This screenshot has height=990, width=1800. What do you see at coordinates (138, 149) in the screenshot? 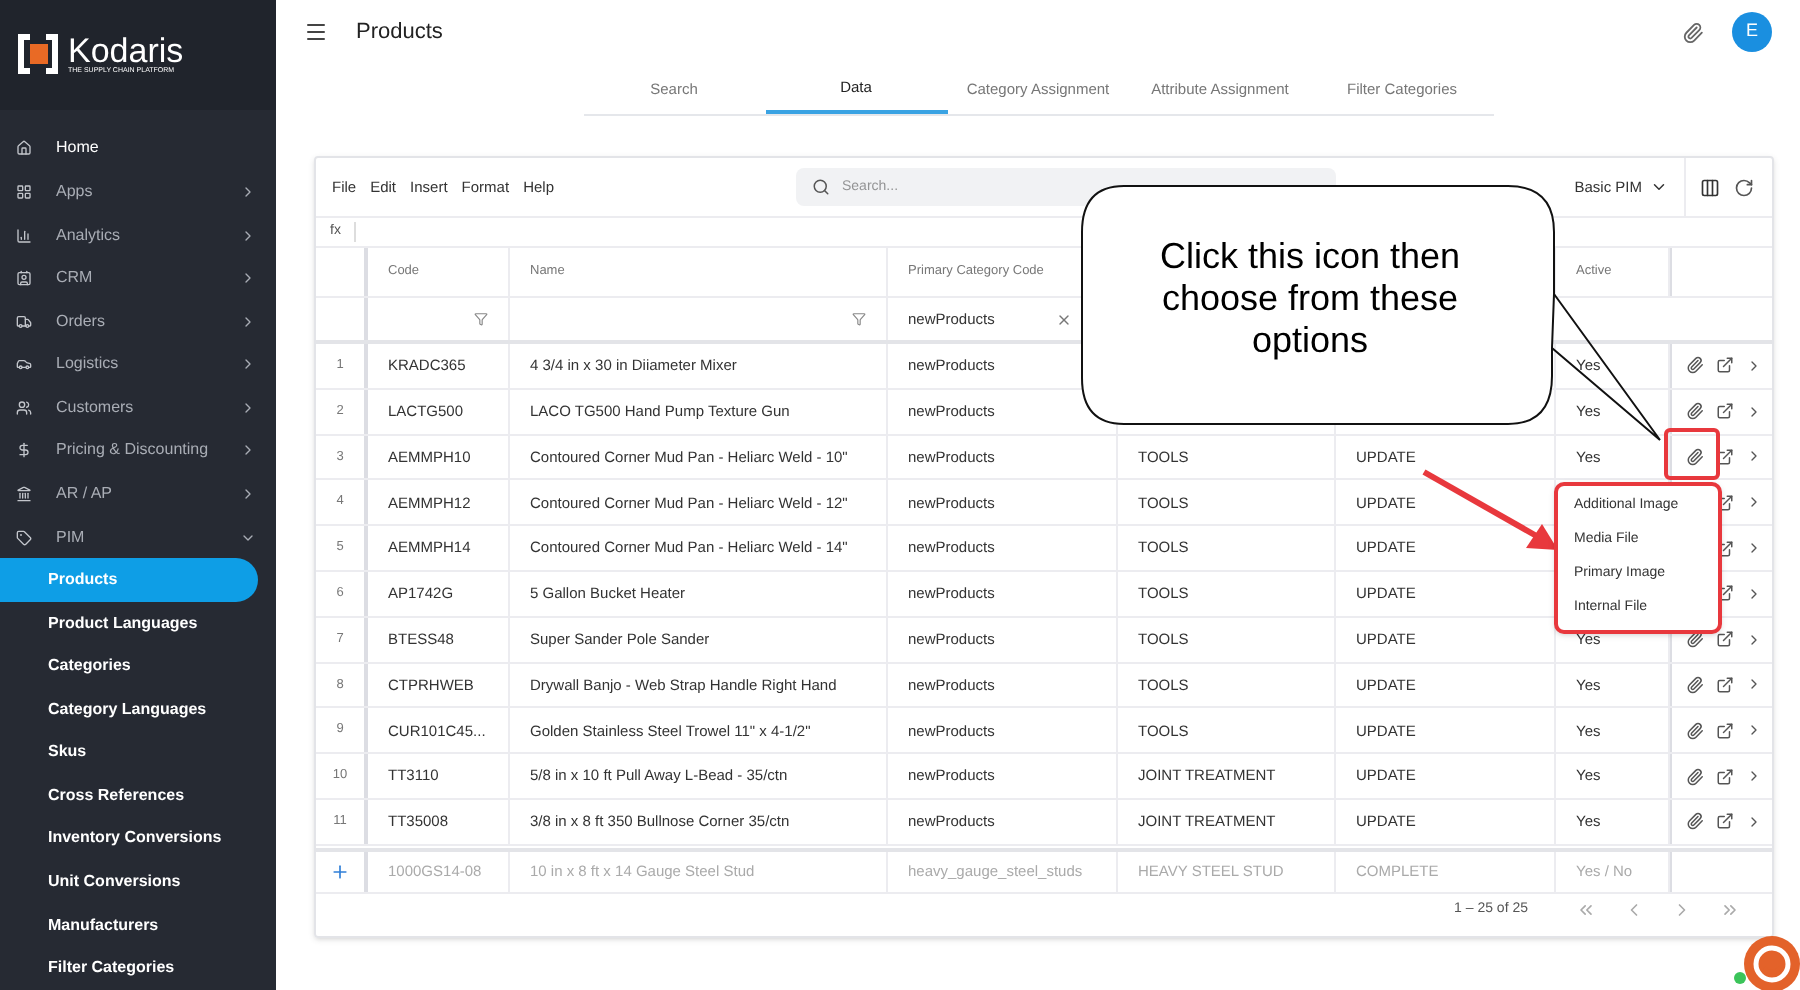
I see `nav-item: Home` at bounding box center [138, 149].